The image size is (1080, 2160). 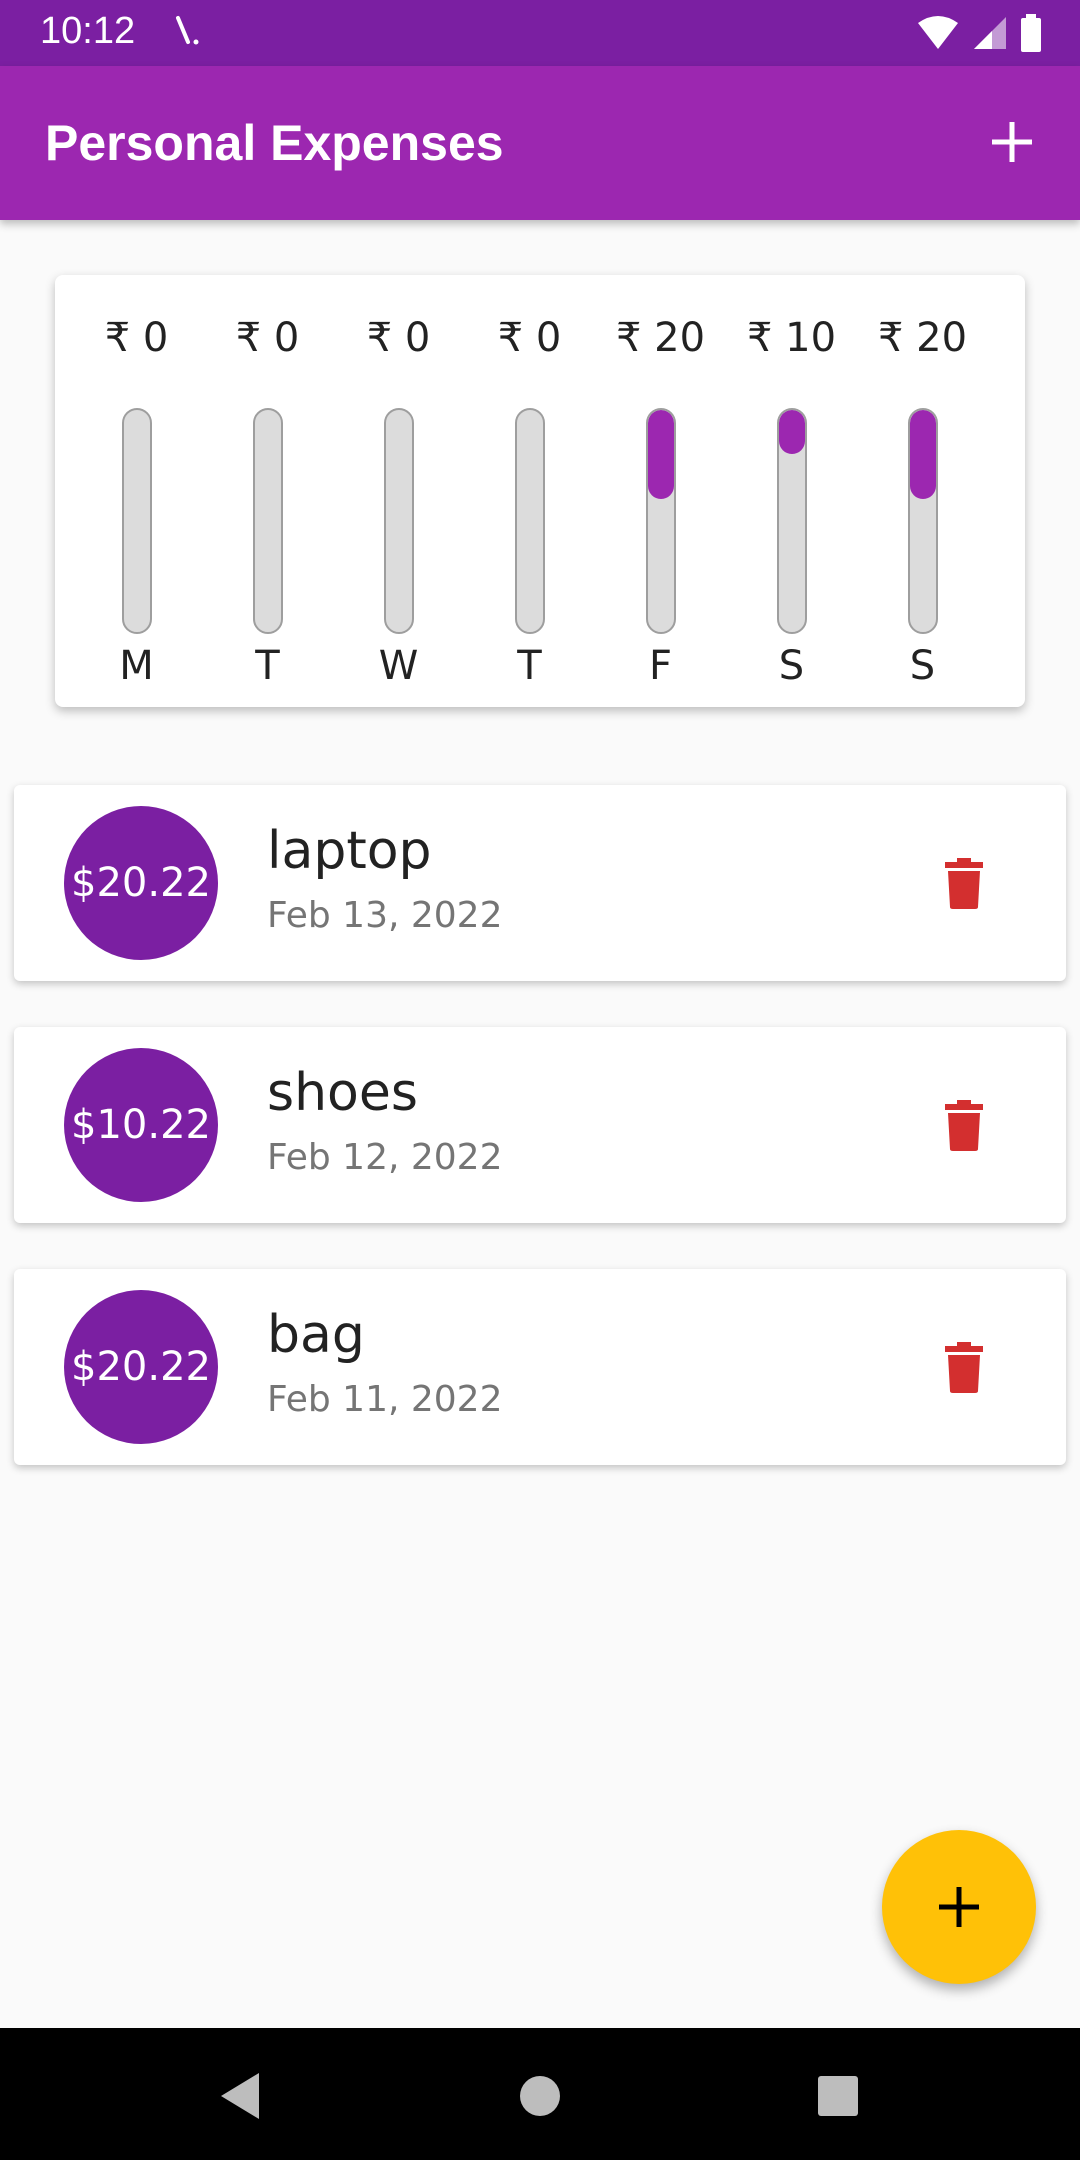 I want to click on transaction-card: $20.22 bag Feb 11, 2022, so click(x=540, y=1367).